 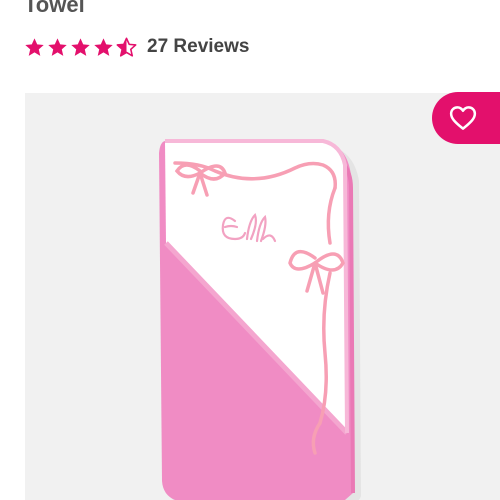 What do you see at coordinates (463, 118) in the screenshot?
I see `heart-icon` at bounding box center [463, 118].